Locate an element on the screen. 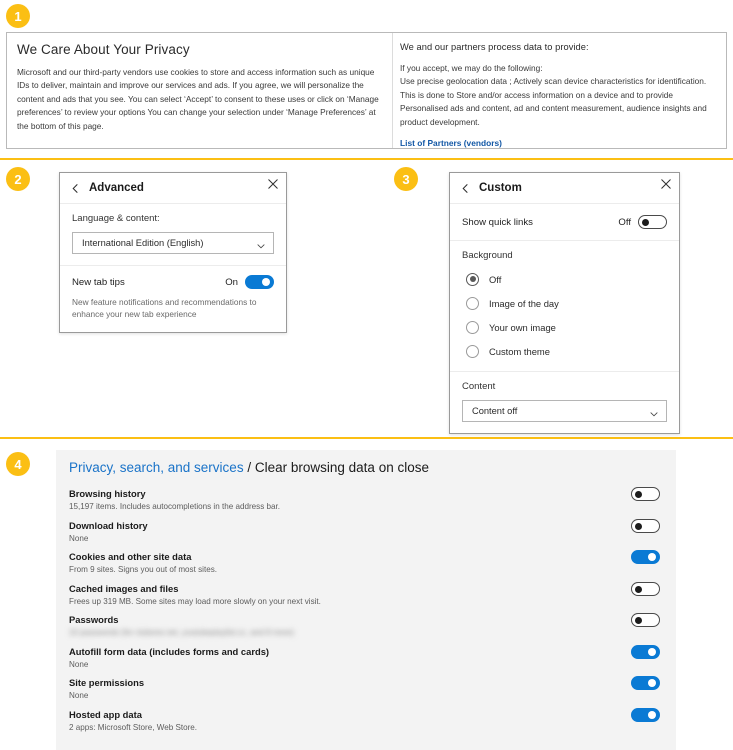 This screenshot has width=733, height=750. content-section: Content Content off is located at coordinates (564, 402).